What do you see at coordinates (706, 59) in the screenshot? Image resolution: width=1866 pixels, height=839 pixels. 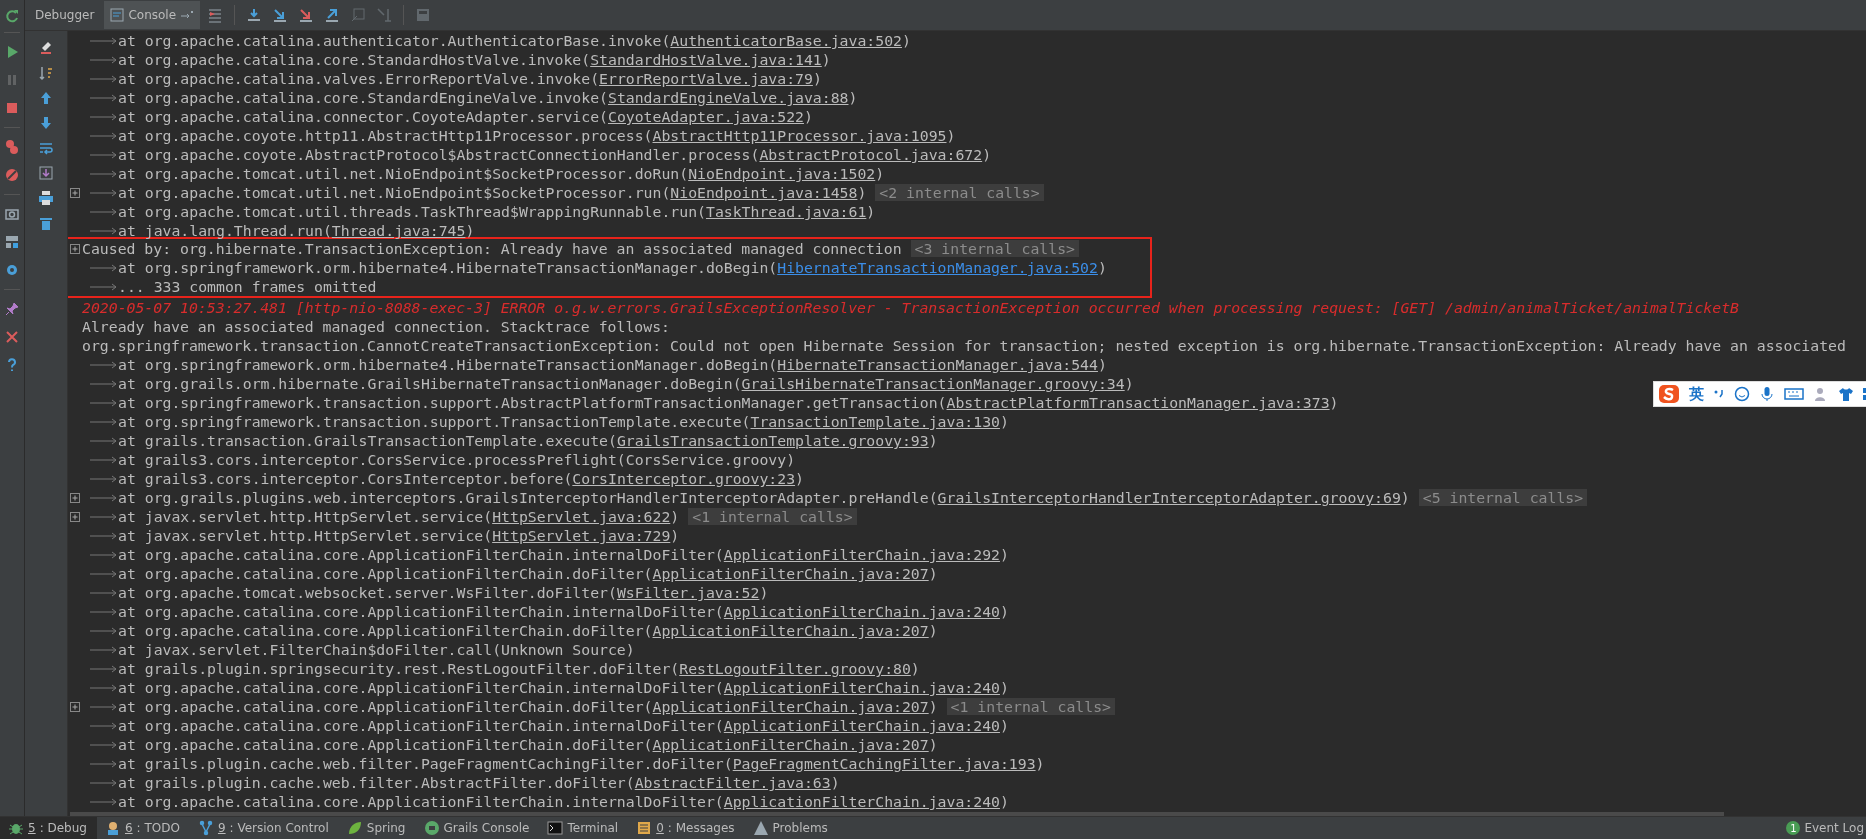 I see `source-link: StandardHostValve.java:141` at bounding box center [706, 59].